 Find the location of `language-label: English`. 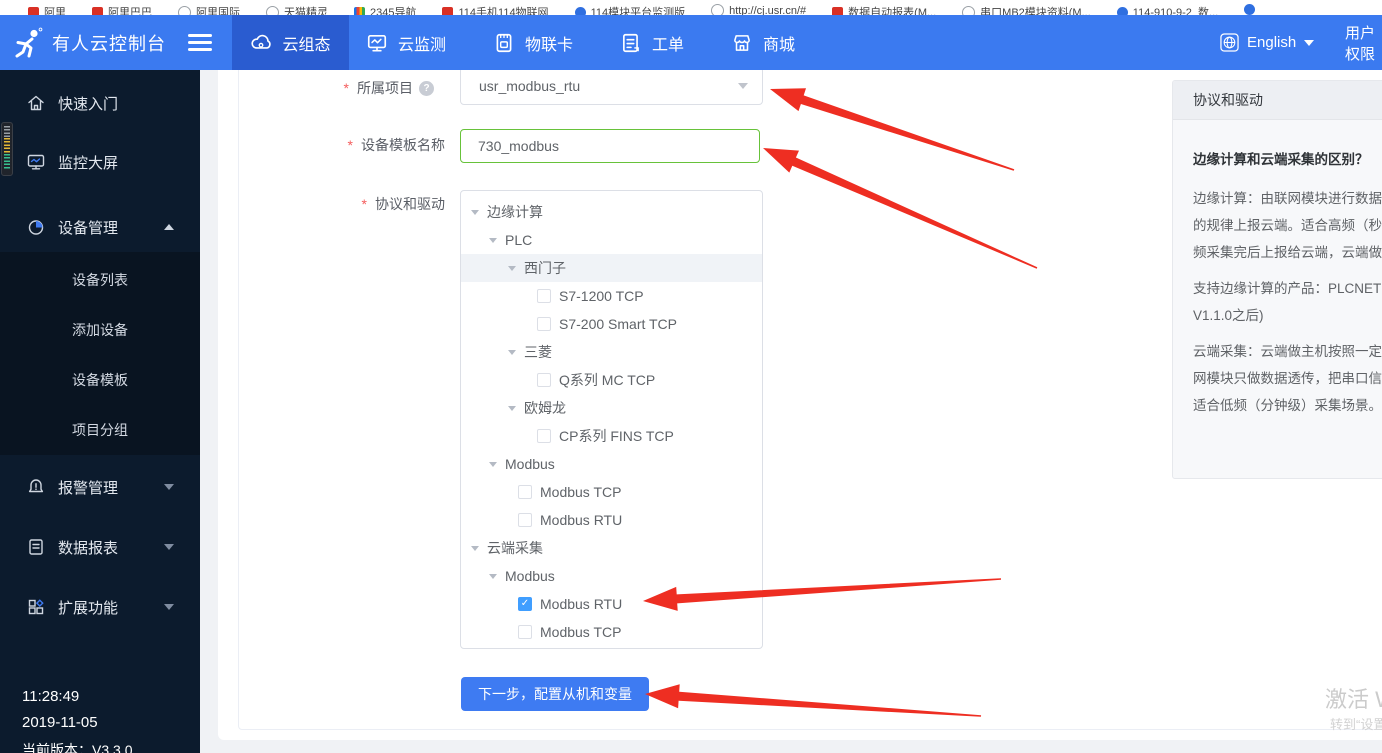

language-label: English is located at coordinates (1272, 42).